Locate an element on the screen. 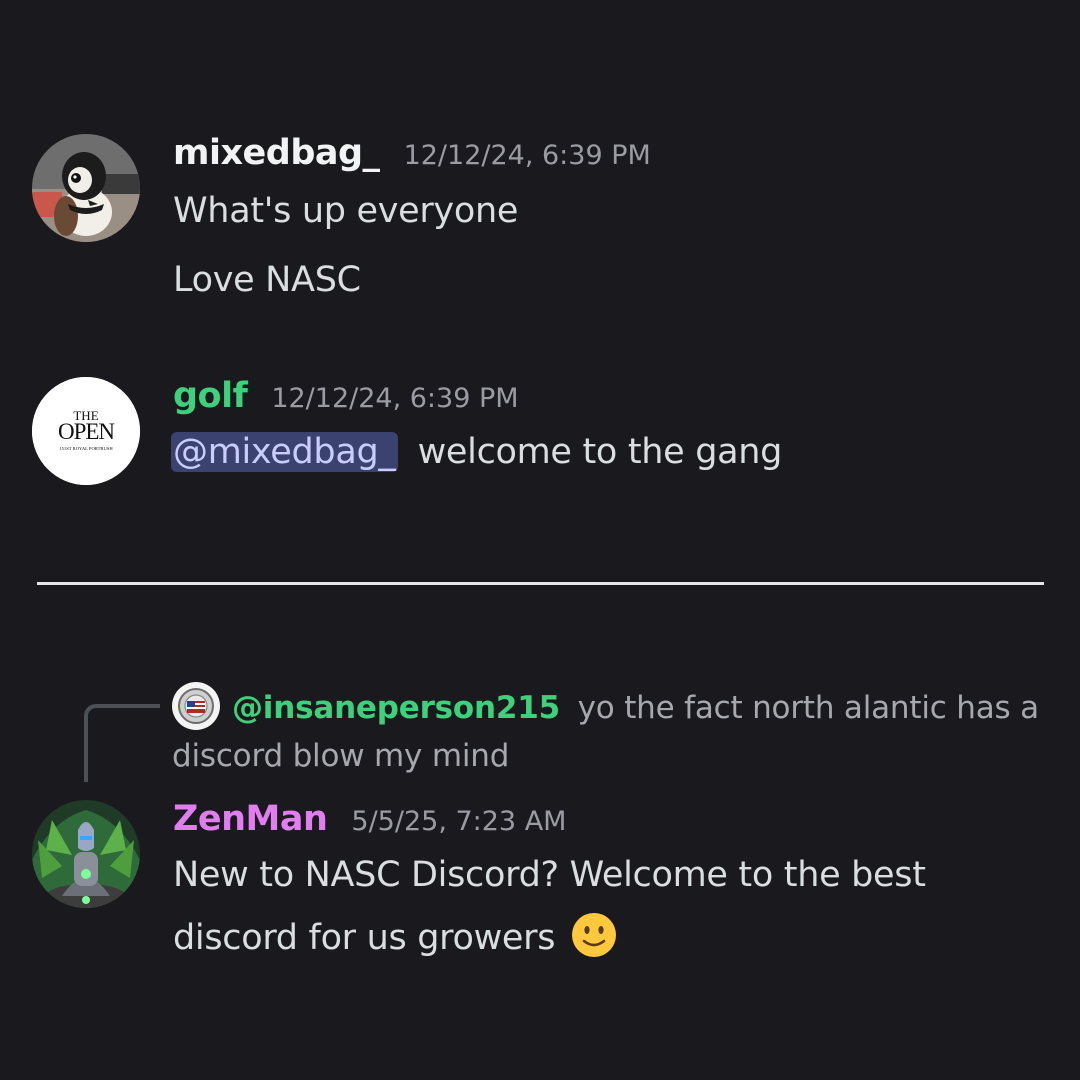 The height and width of the screenshot is (1080, 1080). reply-connector is located at coordinates (122, 743).